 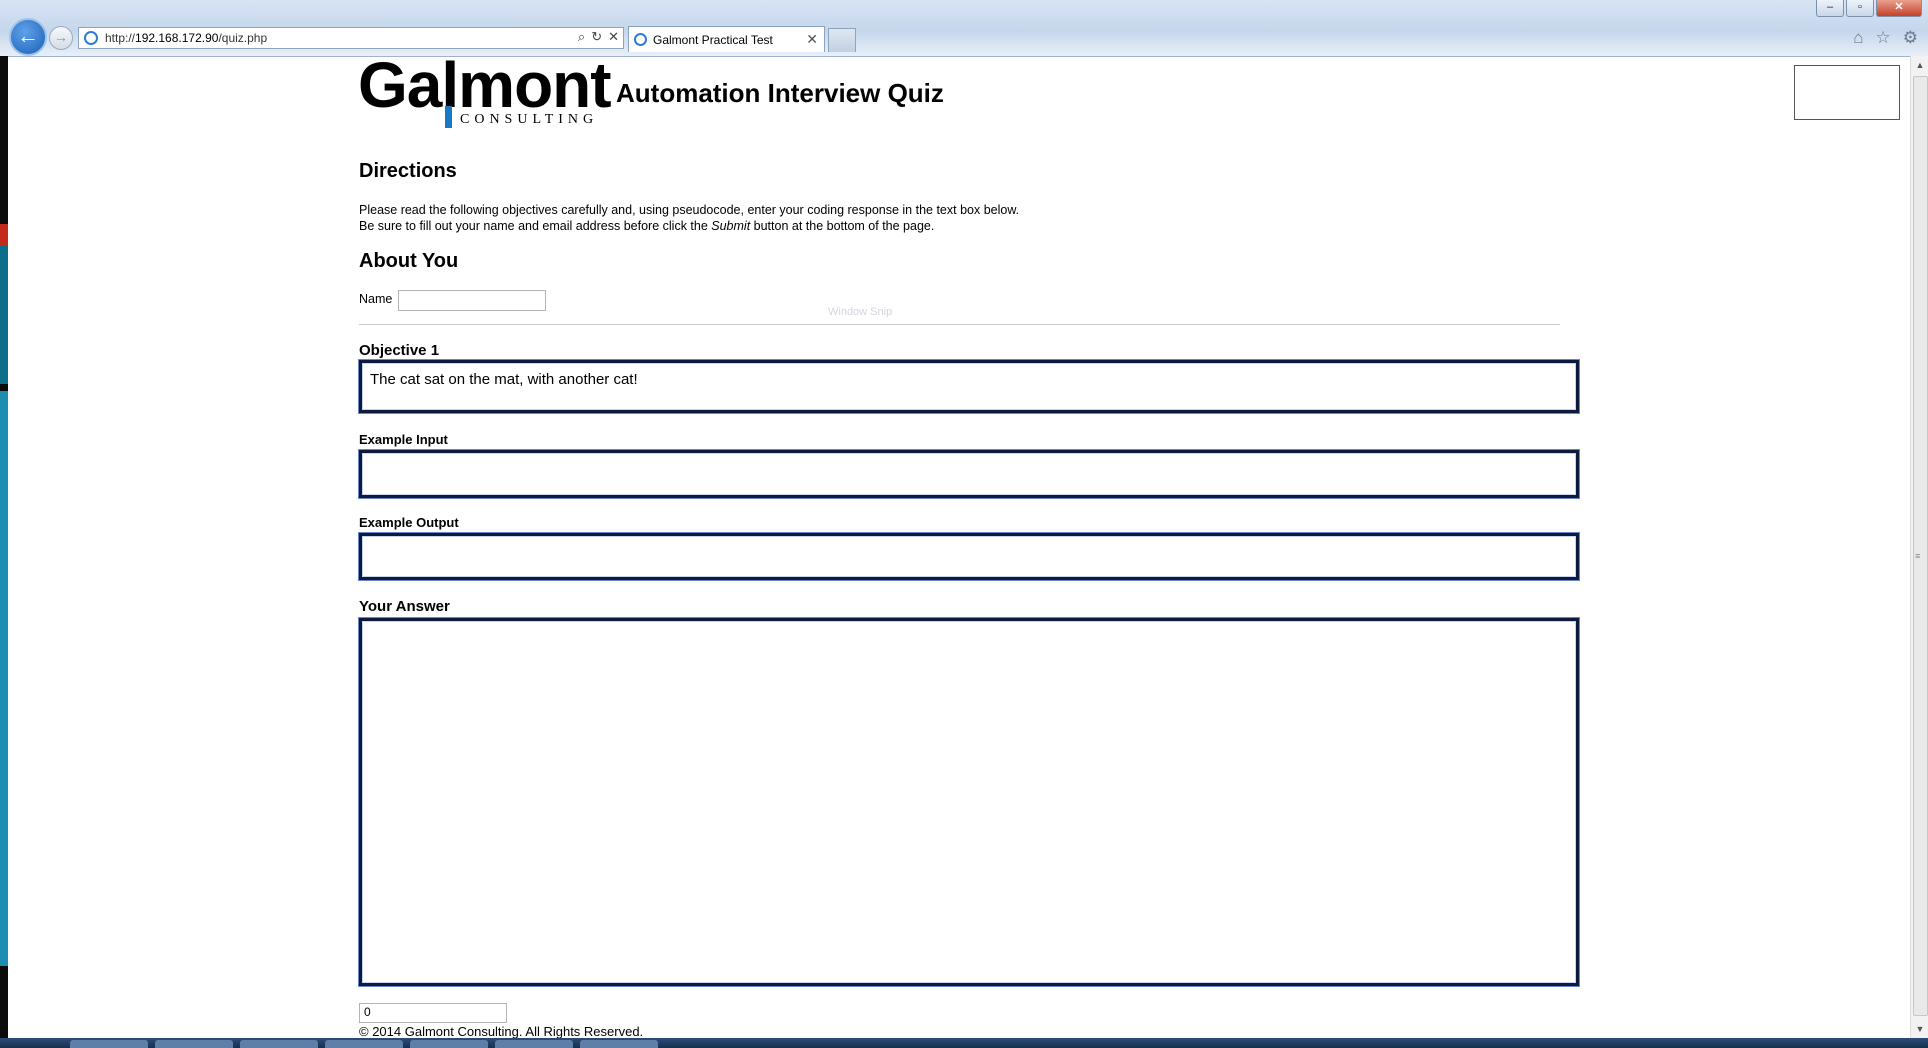 What do you see at coordinates (409, 522) in the screenshot?
I see `example-output-label: Example Output` at bounding box center [409, 522].